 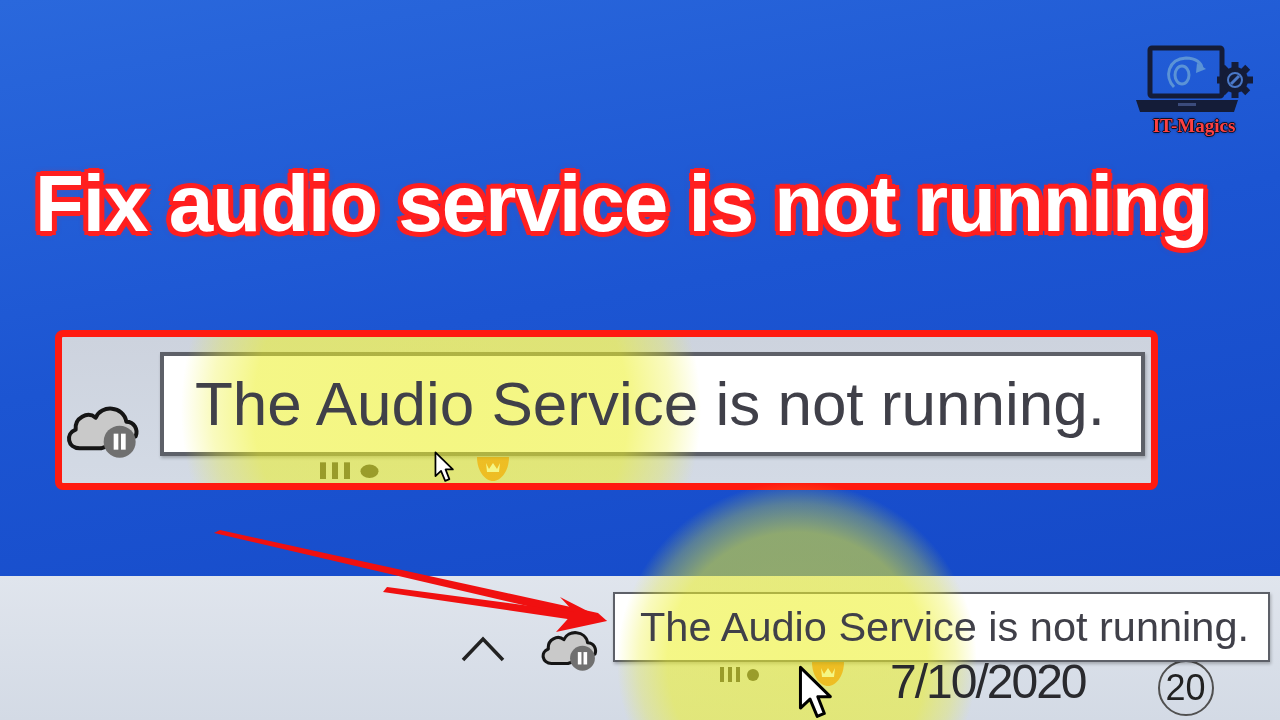 I want to click on cursor-icon, so click(x=816, y=692).